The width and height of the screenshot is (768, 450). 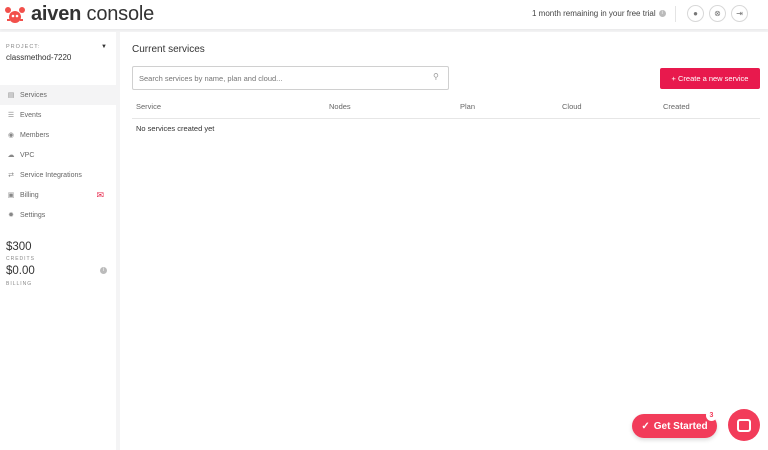 What do you see at coordinates (58, 175) in the screenshot?
I see `sidebar-item-service-integrations: ⇄ Service Integrations` at bounding box center [58, 175].